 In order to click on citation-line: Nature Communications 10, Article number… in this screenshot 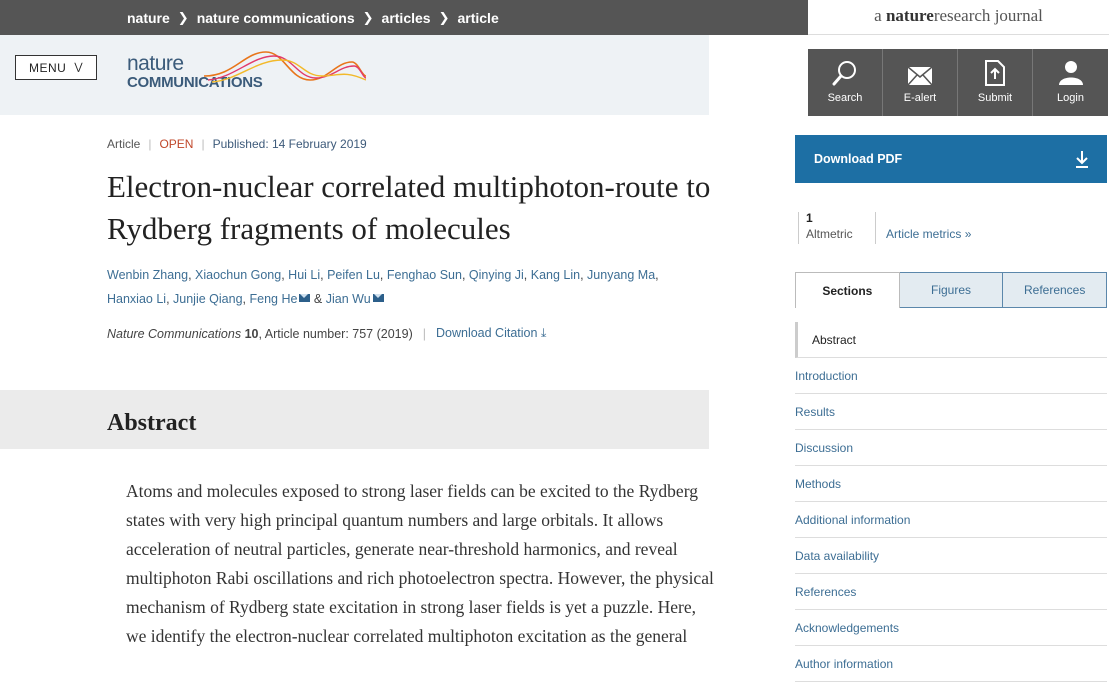, I will do `click(326, 333)`.